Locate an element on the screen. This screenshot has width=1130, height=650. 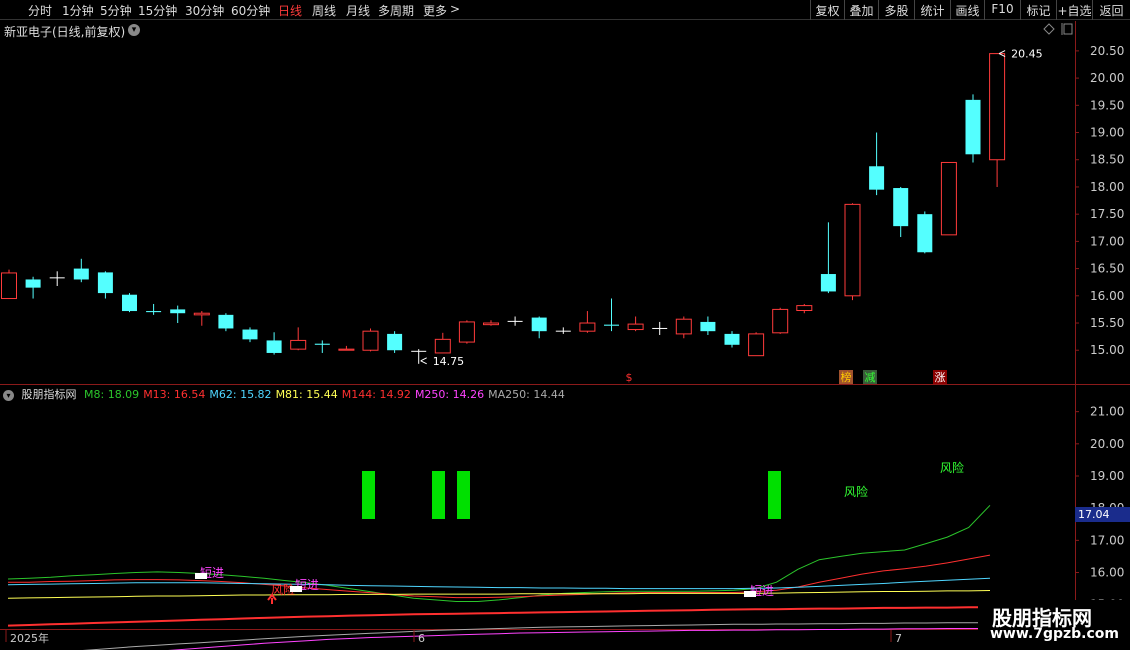
annotation-1: 风险 is located at coordinates (952, 467).